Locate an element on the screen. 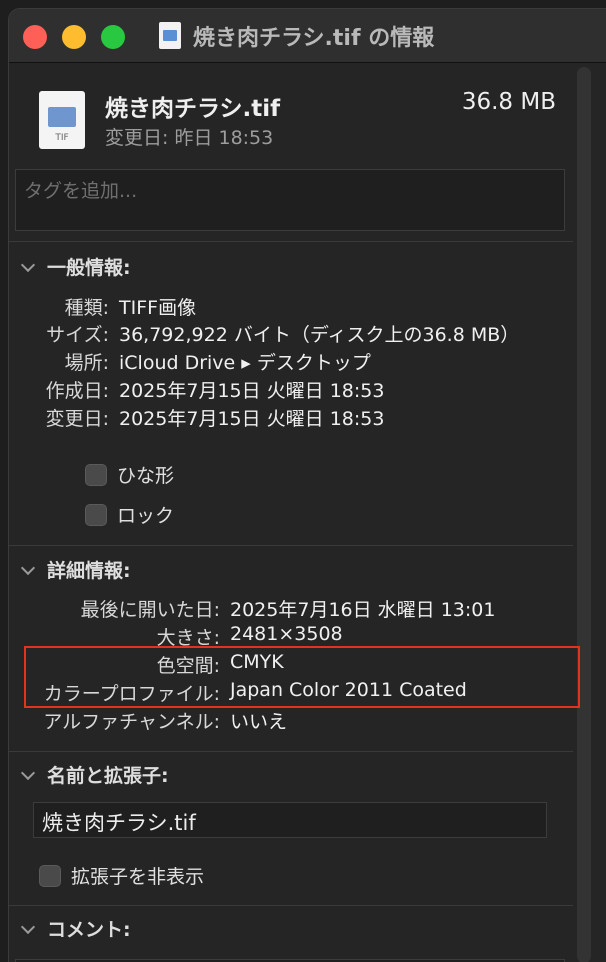 This screenshot has width=606, height=962. section-details: 詳細情報: is located at coordinates (75, 569).